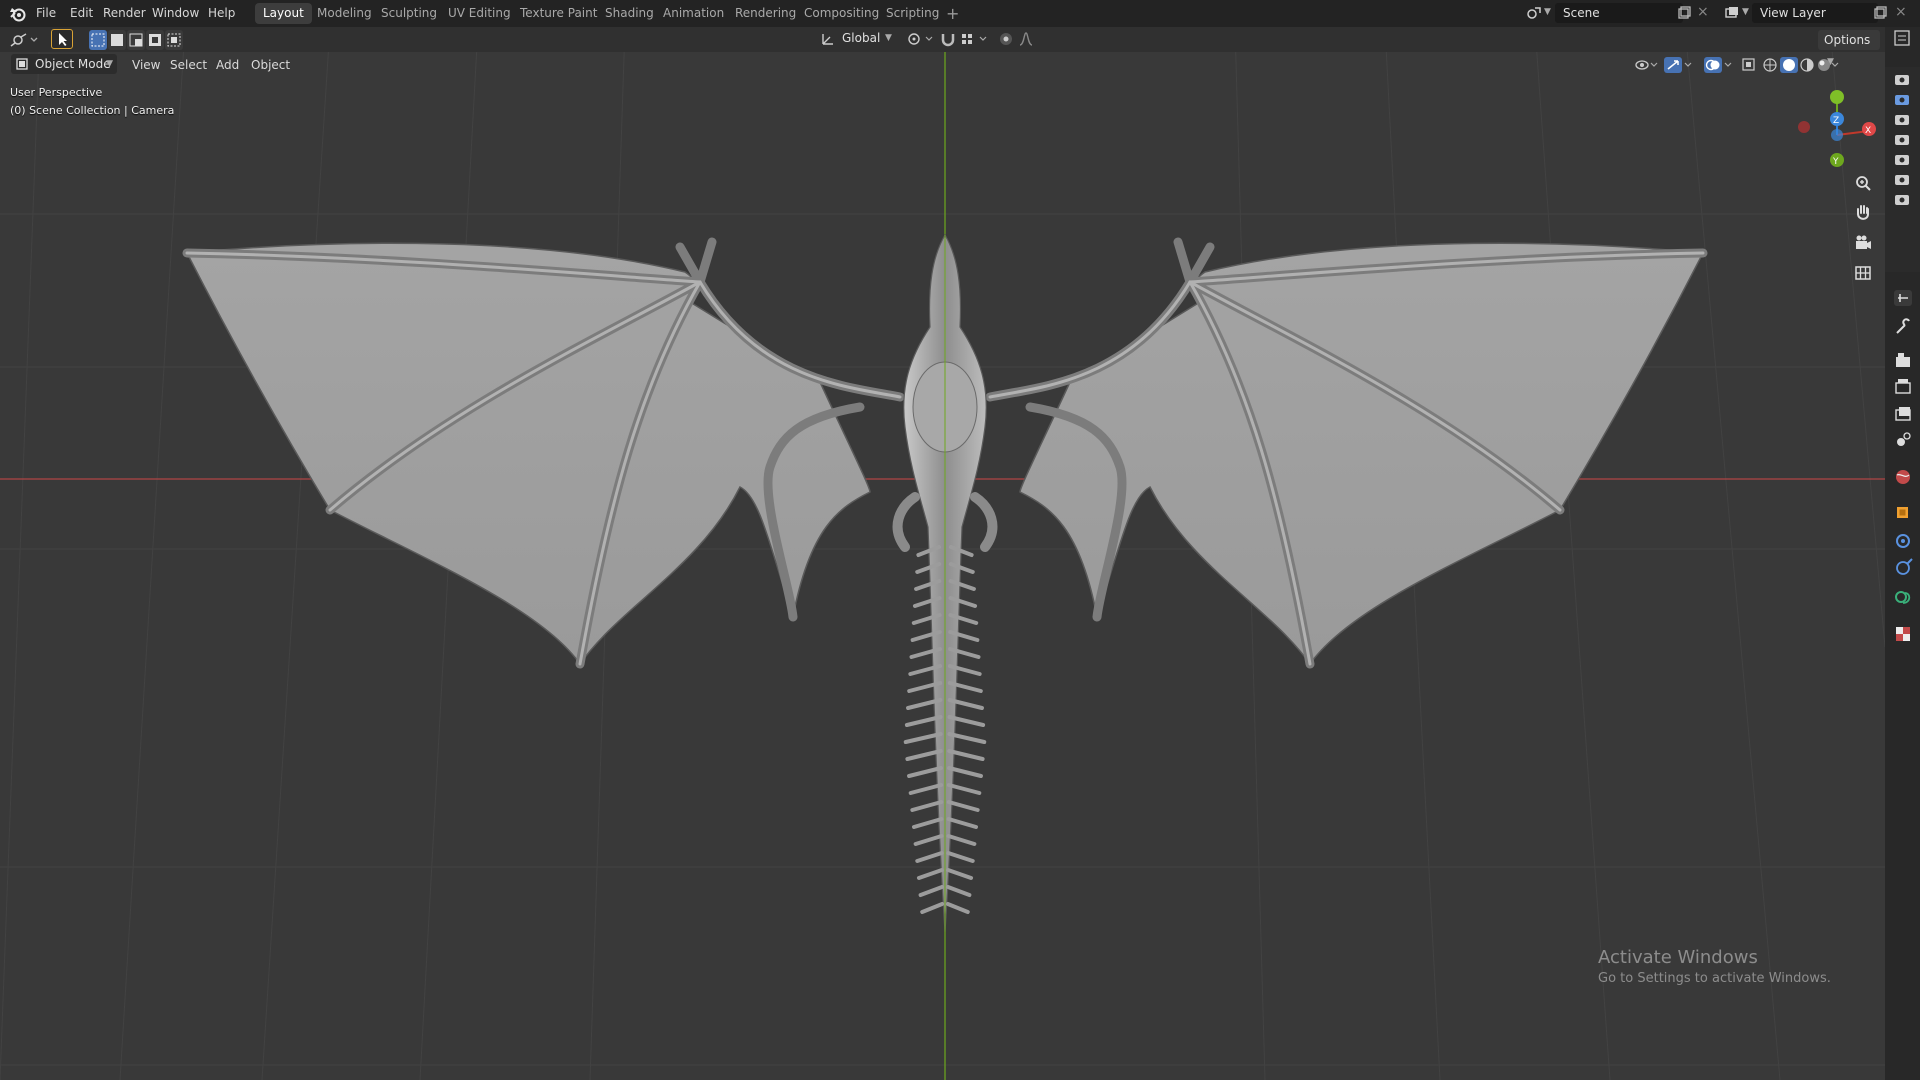 The width and height of the screenshot is (1920, 1080). I want to click on menu-select: Select, so click(188, 65).